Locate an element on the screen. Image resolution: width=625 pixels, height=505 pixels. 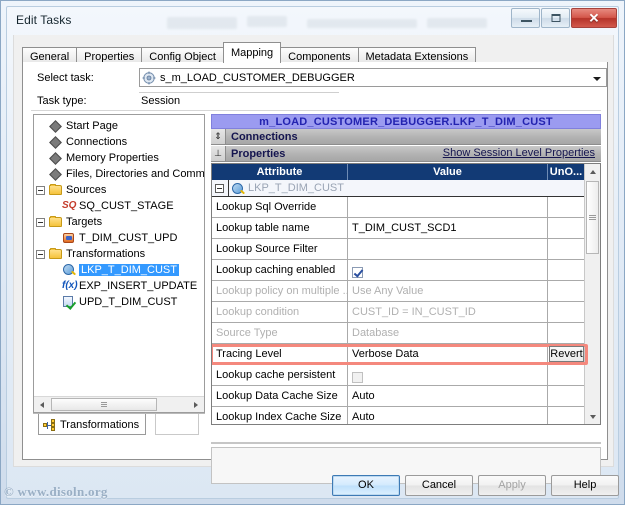
tree-bottom-tabbar: Transformations is located at coordinates (119, 426).